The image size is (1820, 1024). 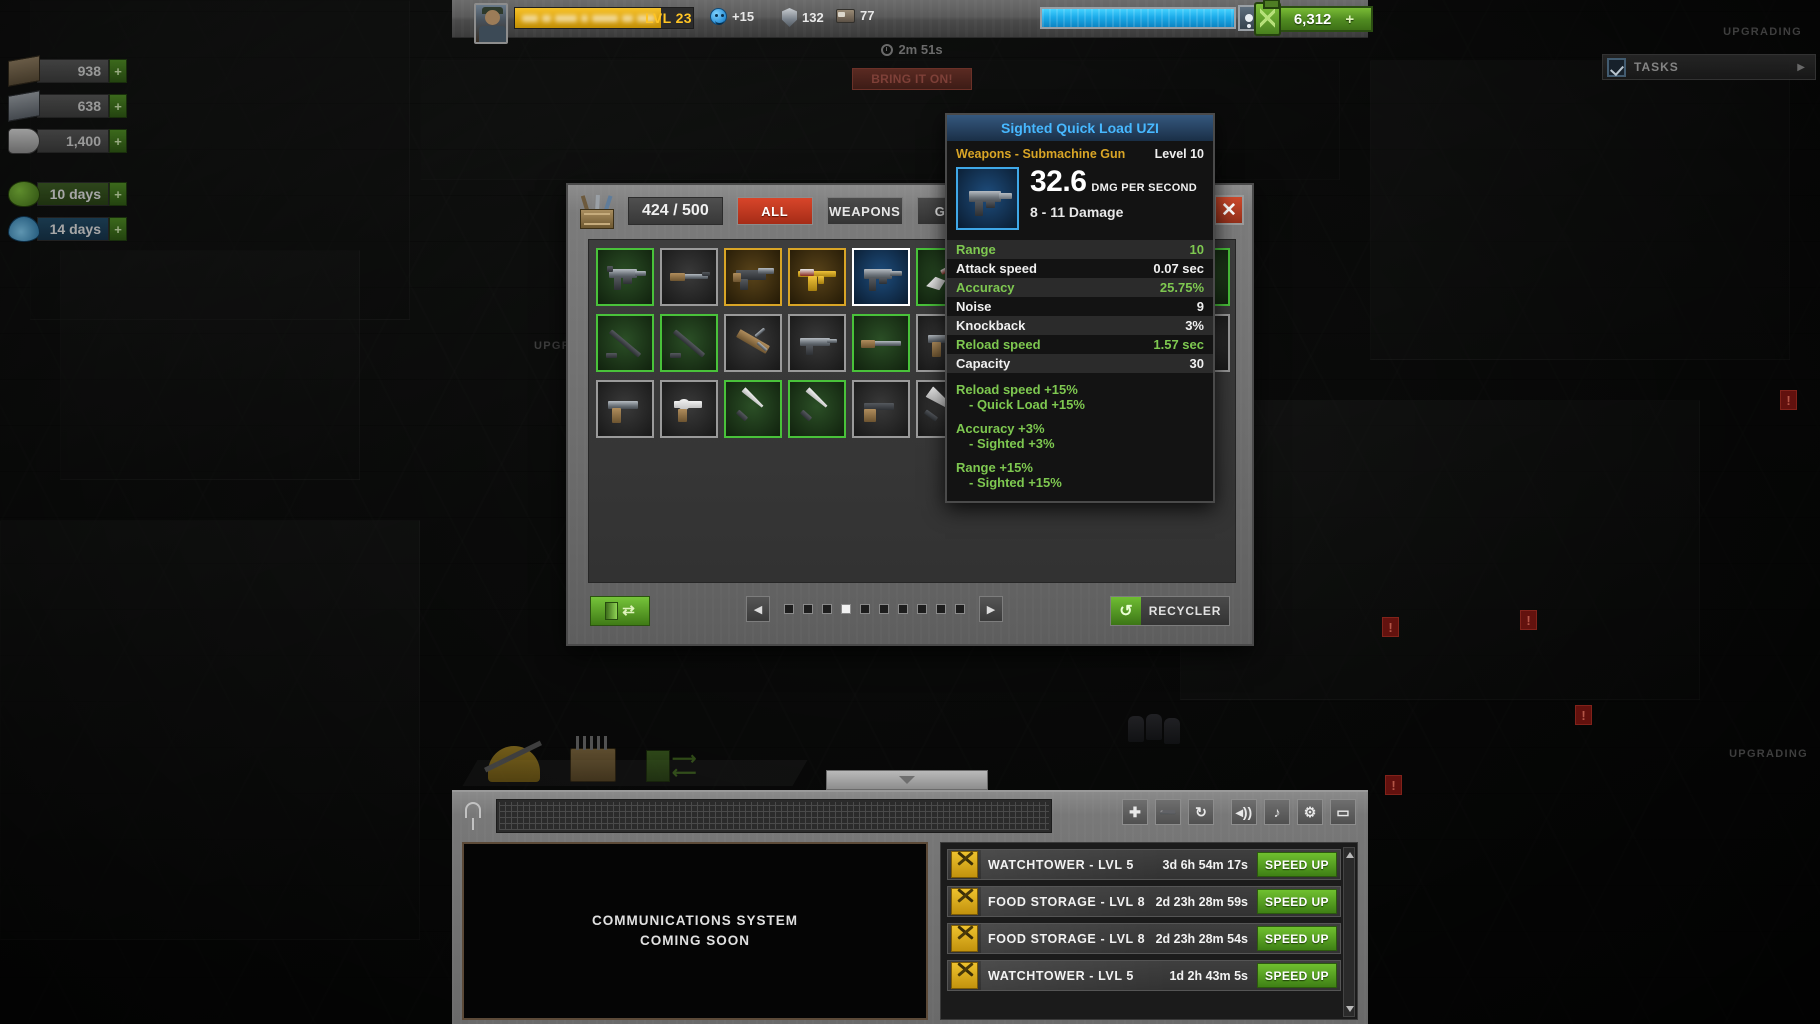 What do you see at coordinates (803, 17) in the screenshot?
I see `defense-stat: 132` at bounding box center [803, 17].